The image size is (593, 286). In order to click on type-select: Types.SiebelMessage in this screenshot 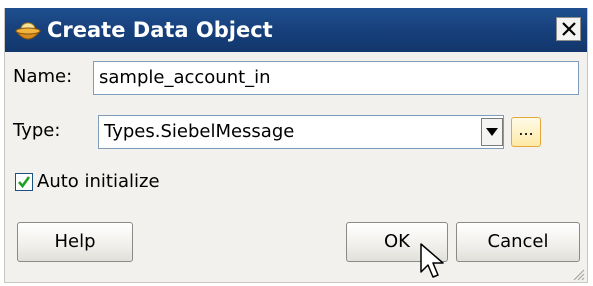, I will do `click(301, 132)`.